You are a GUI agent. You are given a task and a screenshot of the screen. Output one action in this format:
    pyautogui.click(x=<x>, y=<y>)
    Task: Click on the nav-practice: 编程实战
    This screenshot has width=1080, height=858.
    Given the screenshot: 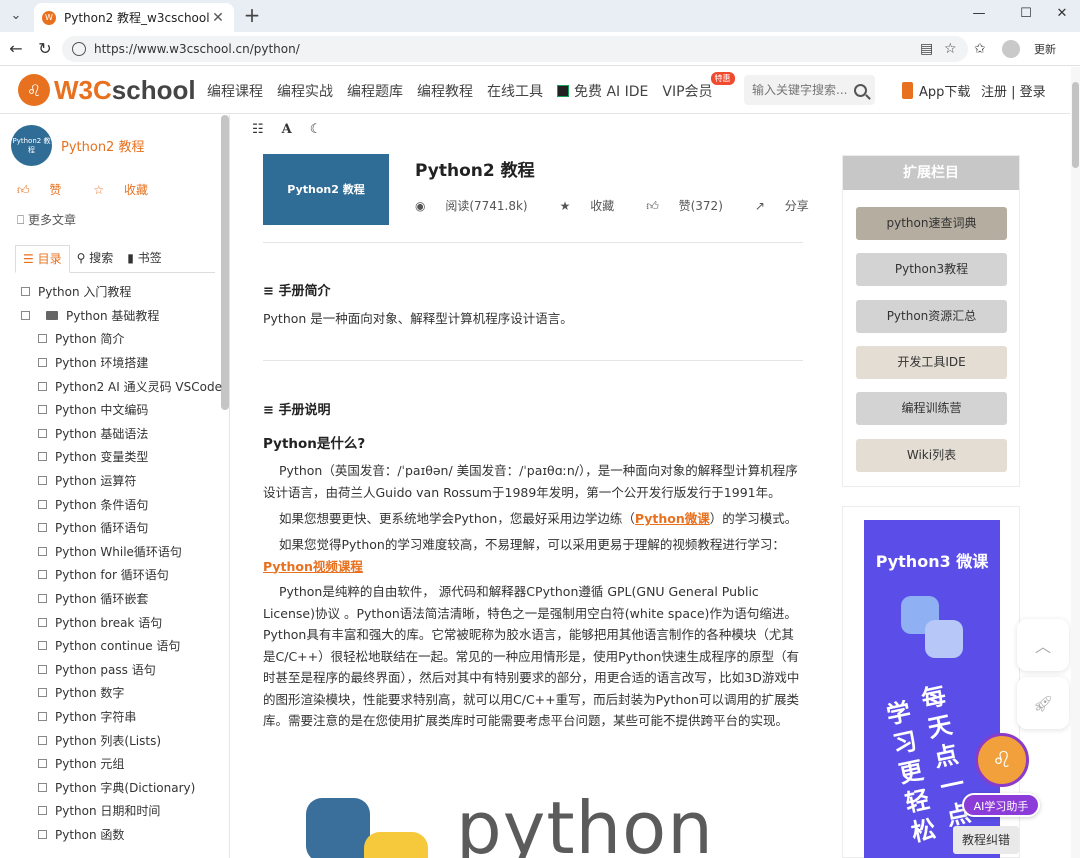 What is the action you would take?
    pyautogui.click(x=305, y=91)
    